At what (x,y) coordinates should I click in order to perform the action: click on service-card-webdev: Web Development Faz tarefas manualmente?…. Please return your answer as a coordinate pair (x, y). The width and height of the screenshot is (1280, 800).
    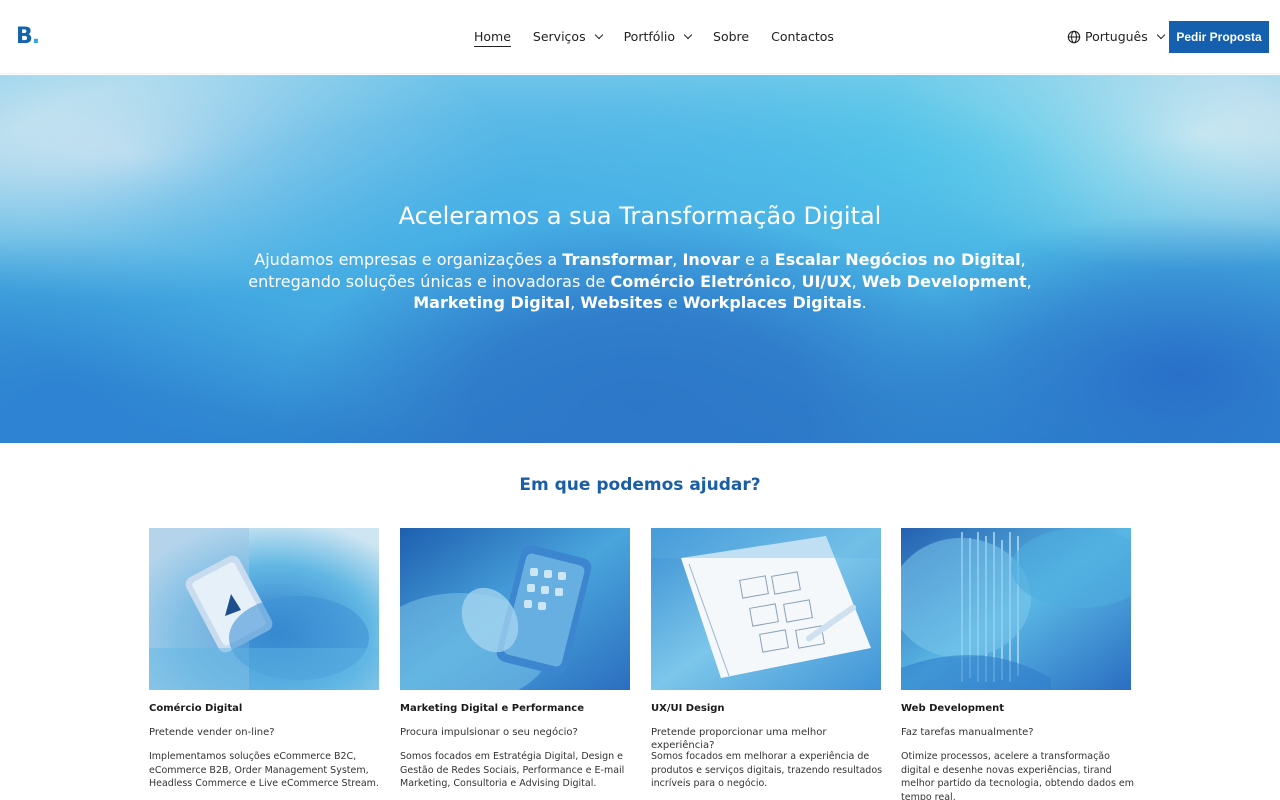
    Looking at the image, I should click on (1017, 664).